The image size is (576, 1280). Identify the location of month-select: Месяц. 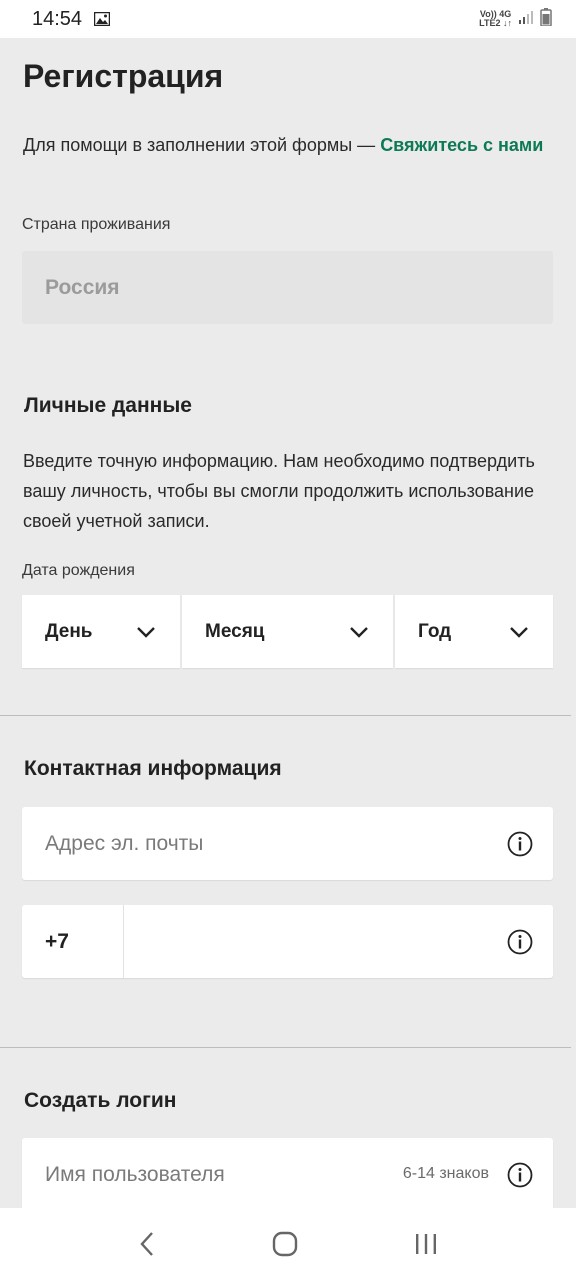
(287, 631).